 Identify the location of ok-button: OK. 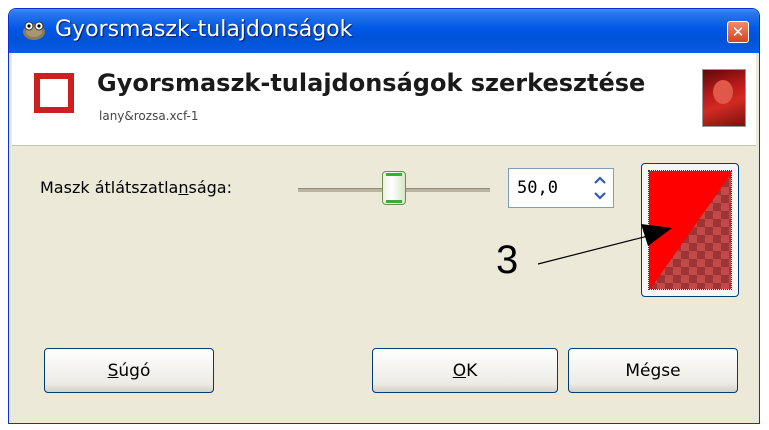
(465, 370).